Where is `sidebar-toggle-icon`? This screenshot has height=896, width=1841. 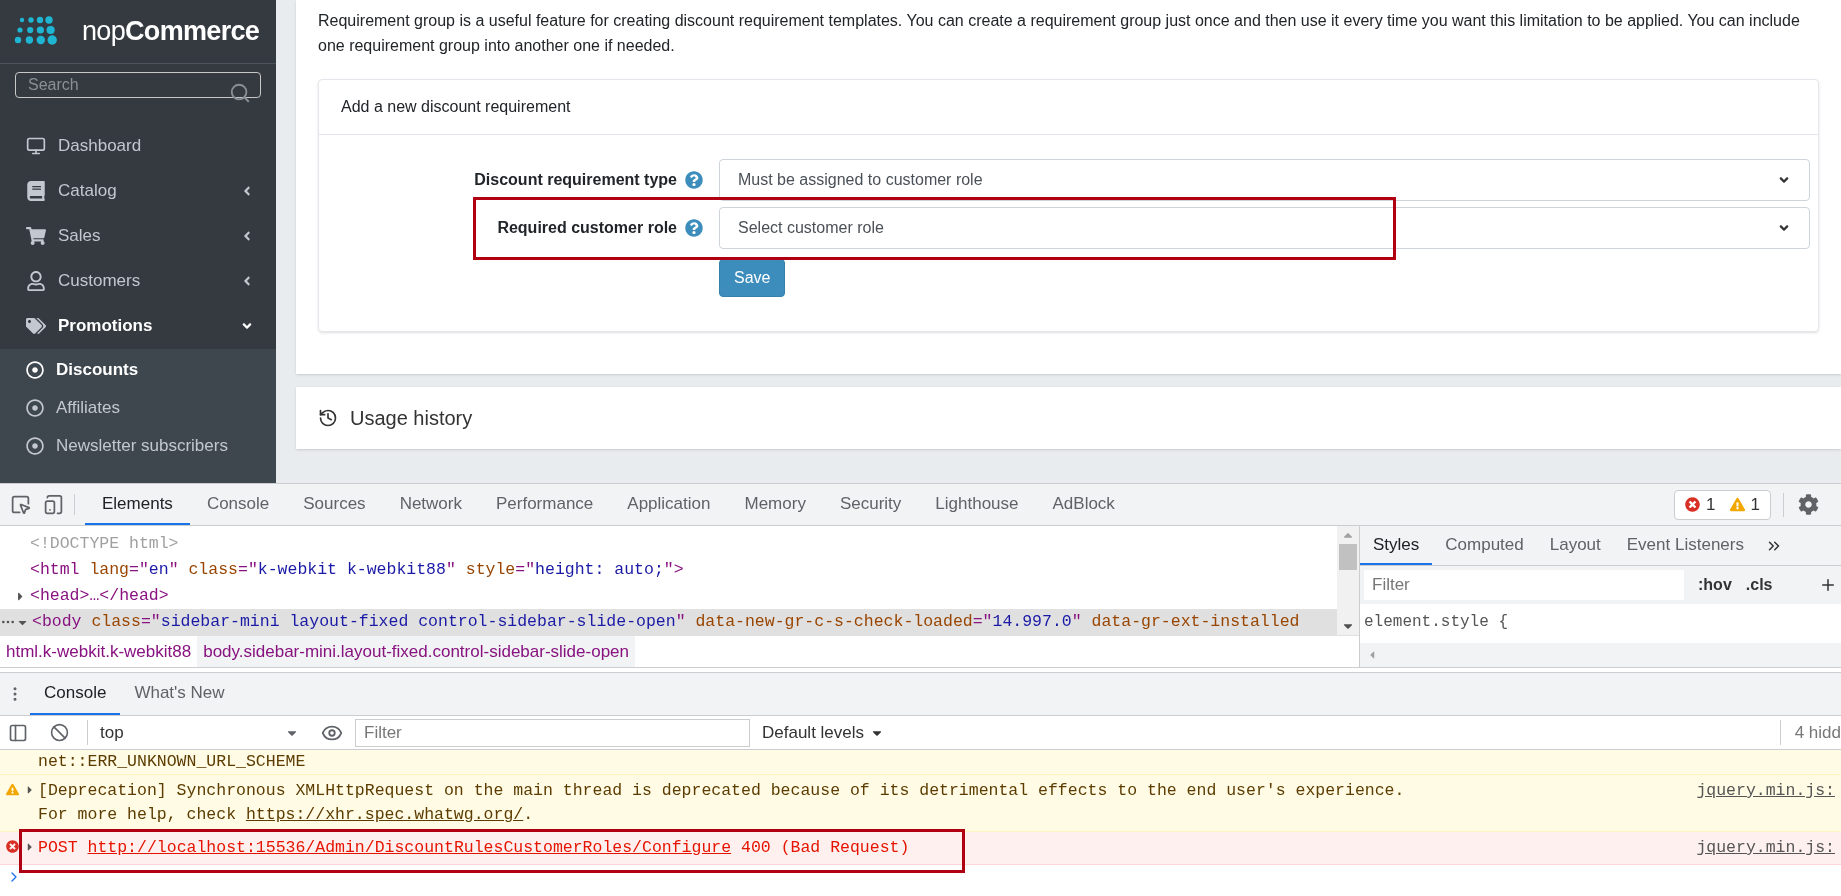
sidebar-toggle-icon is located at coordinates (18, 732).